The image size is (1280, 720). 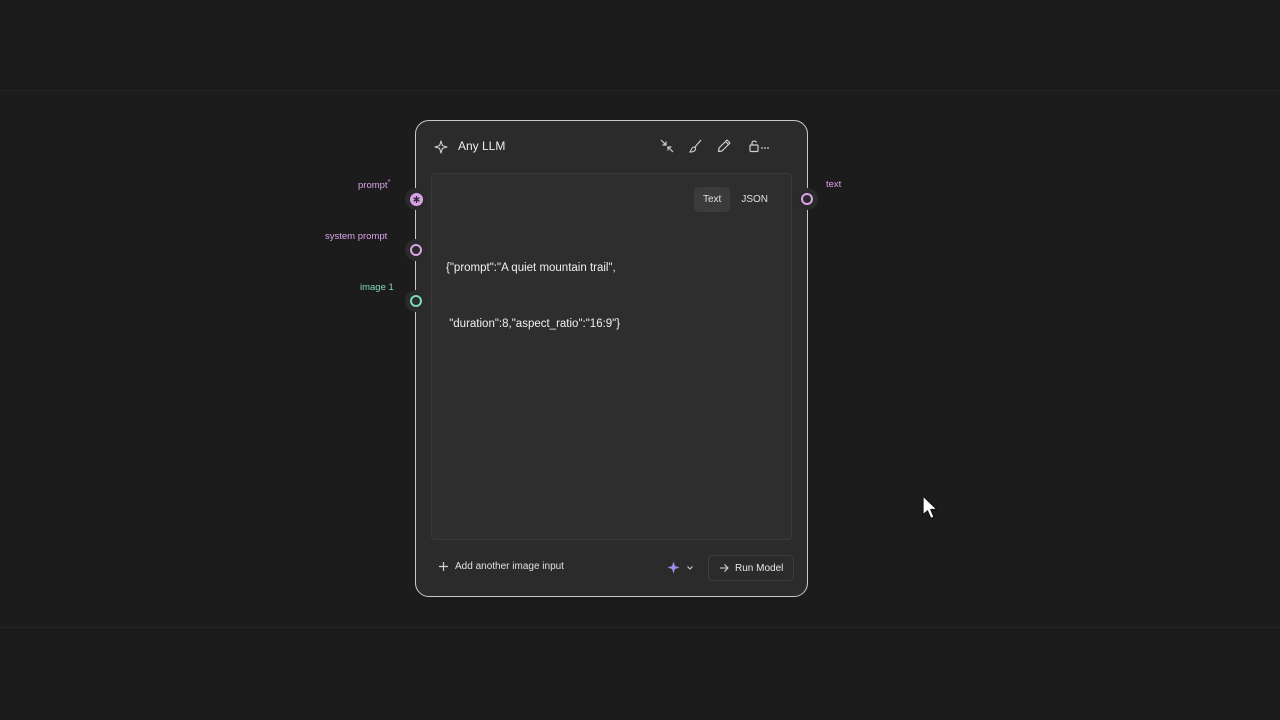 I want to click on sparkle-outline-icon, so click(x=441, y=147).